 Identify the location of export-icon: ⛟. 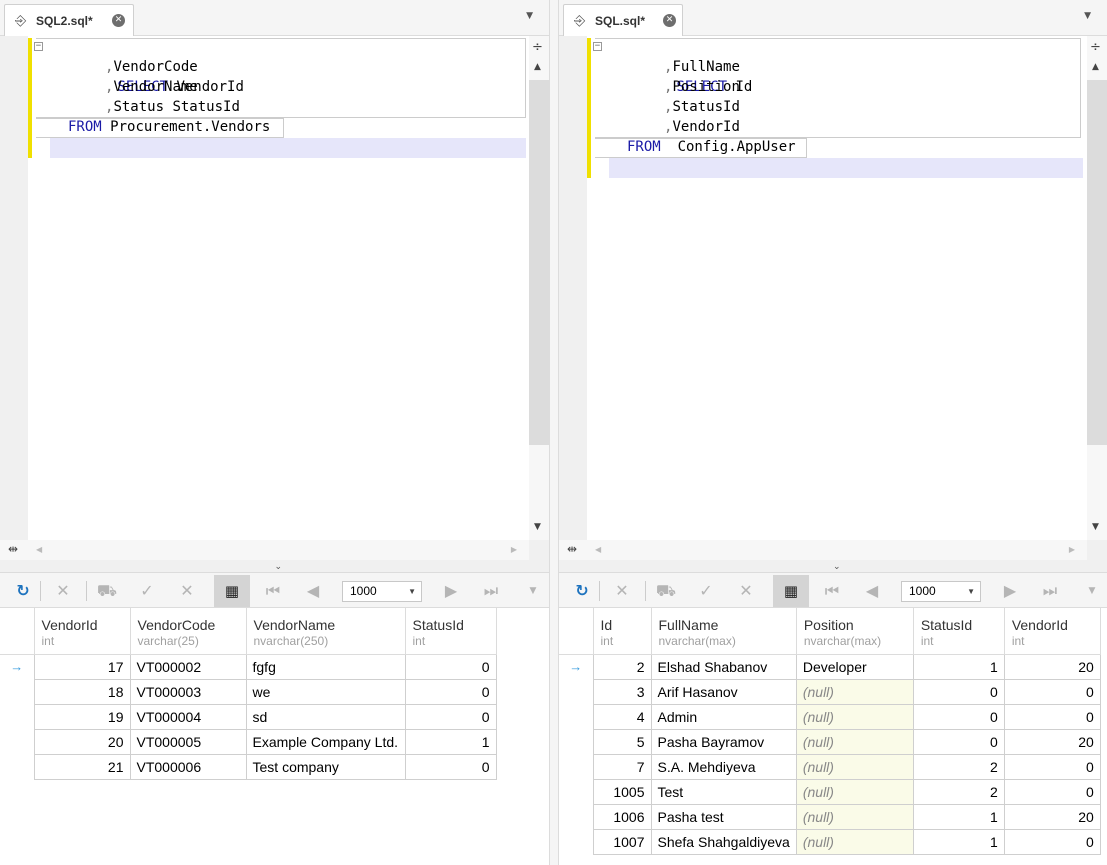
(107, 591).